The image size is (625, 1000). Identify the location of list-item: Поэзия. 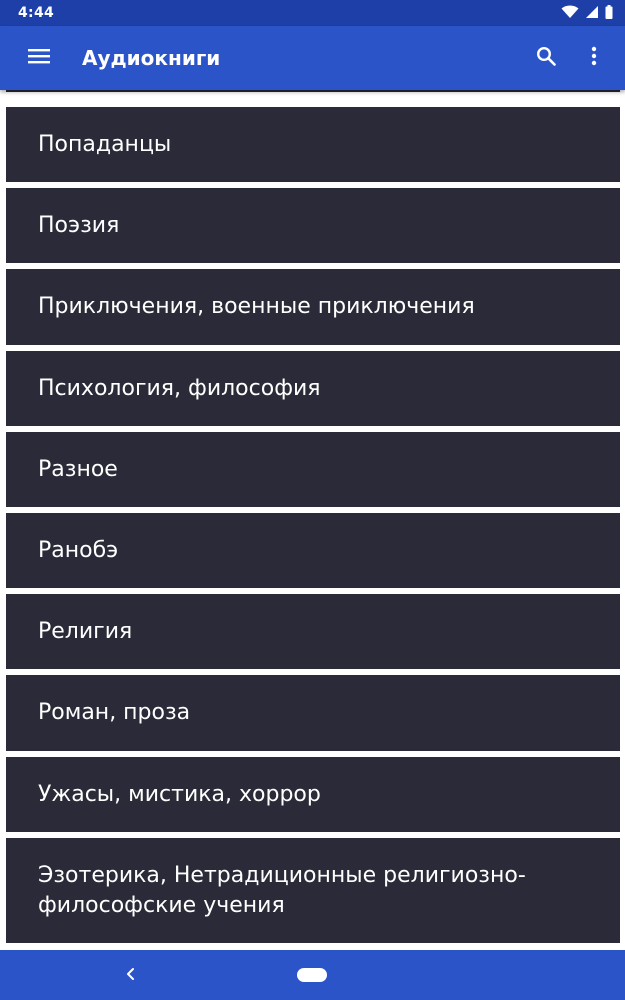
(313, 225).